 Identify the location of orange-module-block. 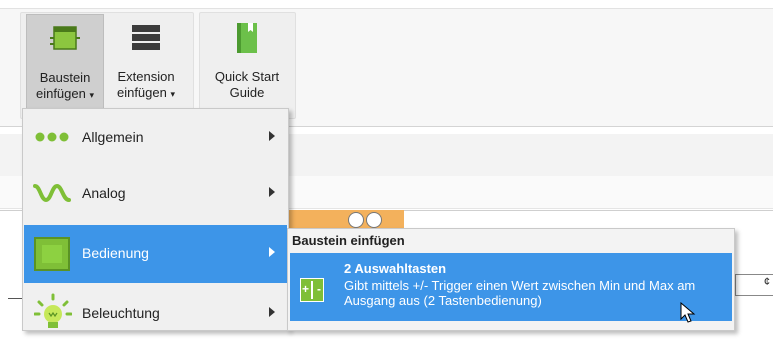
(345, 219).